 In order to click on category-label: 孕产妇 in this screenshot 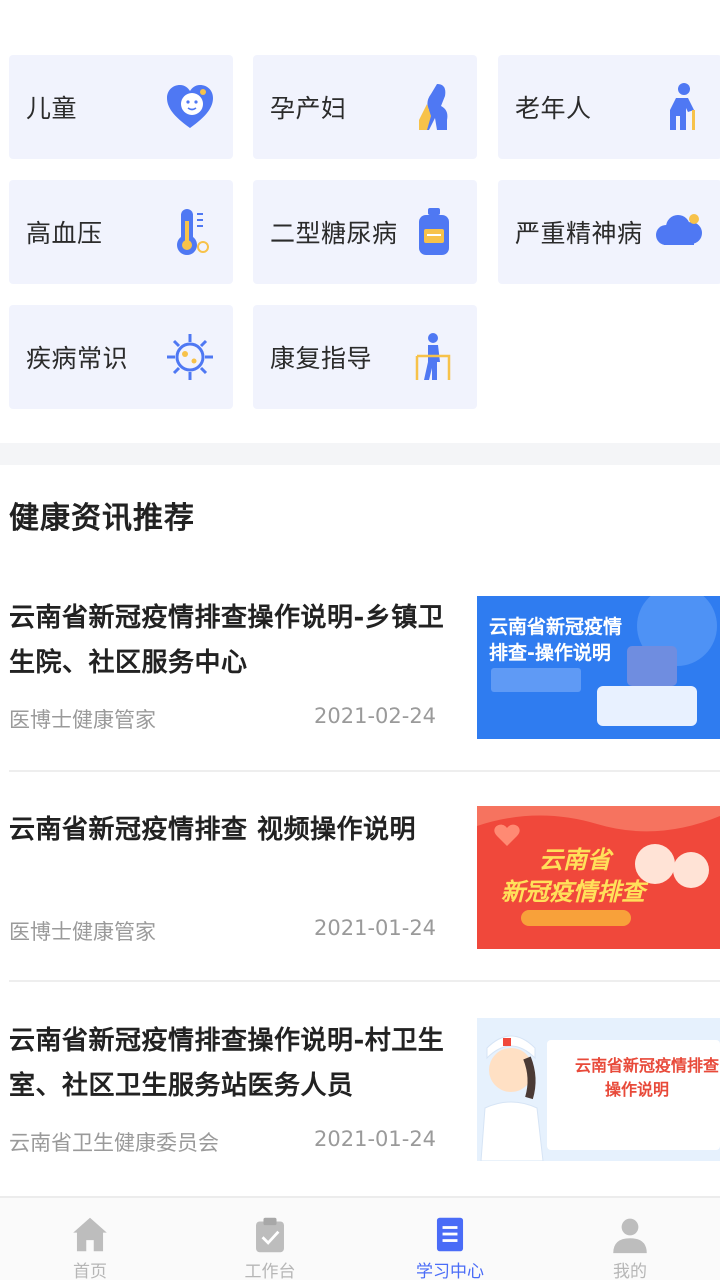, I will do `click(308, 108)`.